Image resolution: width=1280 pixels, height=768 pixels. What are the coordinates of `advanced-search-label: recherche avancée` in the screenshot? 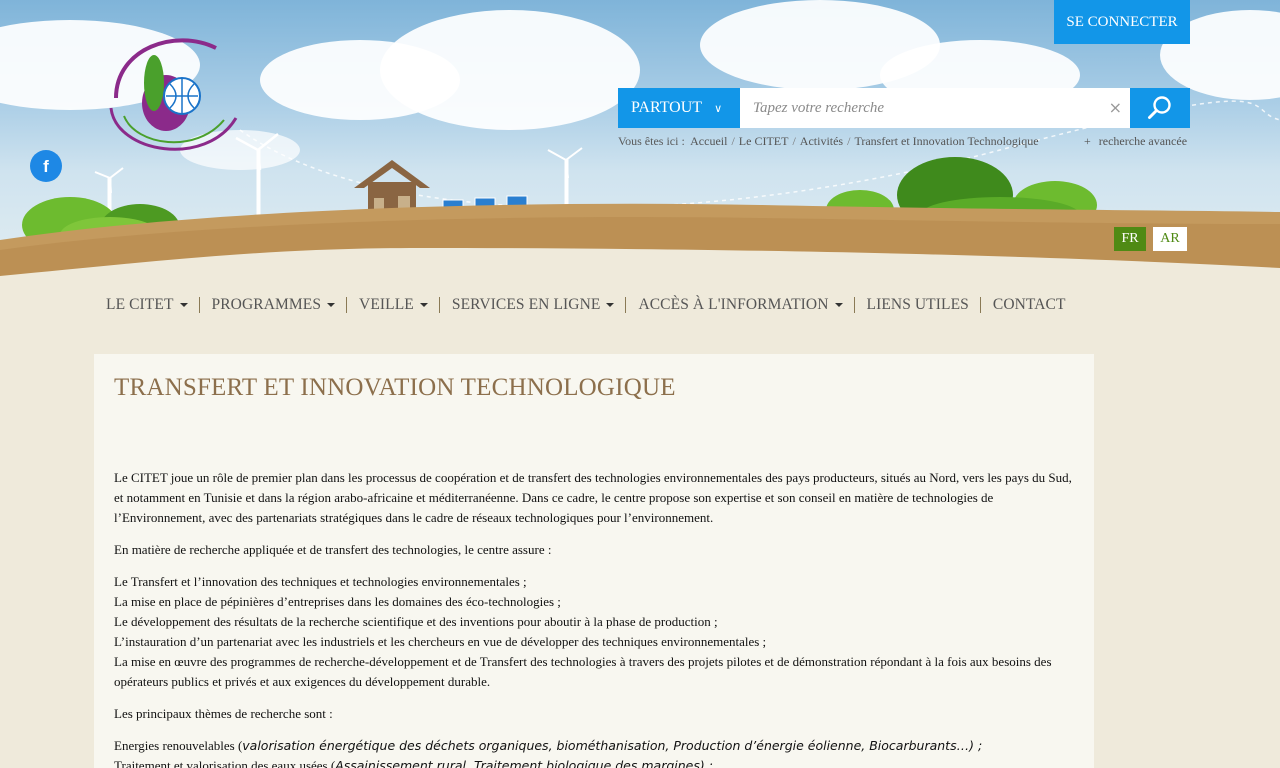 It's located at (1143, 141).